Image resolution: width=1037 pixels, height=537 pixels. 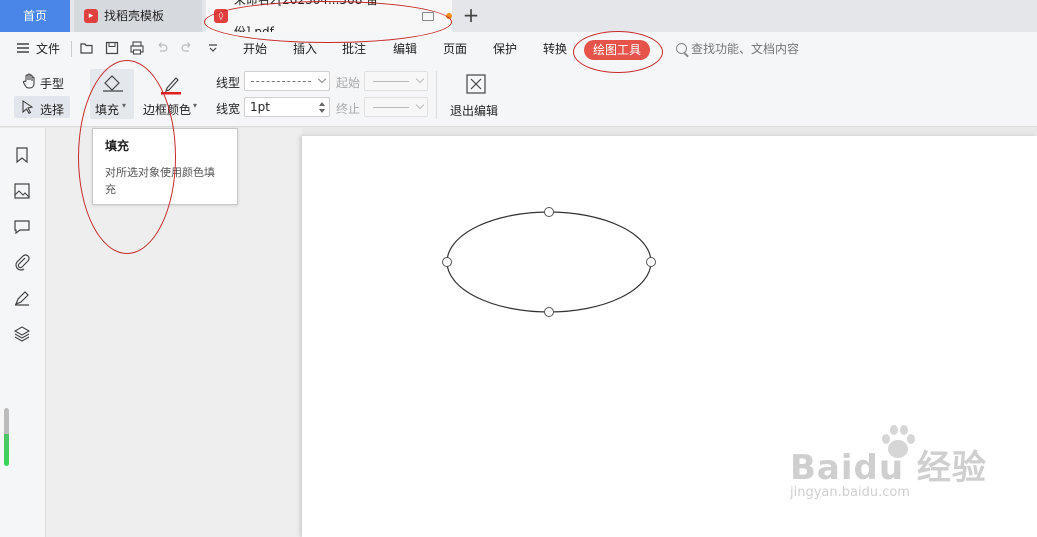 What do you see at coordinates (549, 262) in the screenshot?
I see `ellipse-shape` at bounding box center [549, 262].